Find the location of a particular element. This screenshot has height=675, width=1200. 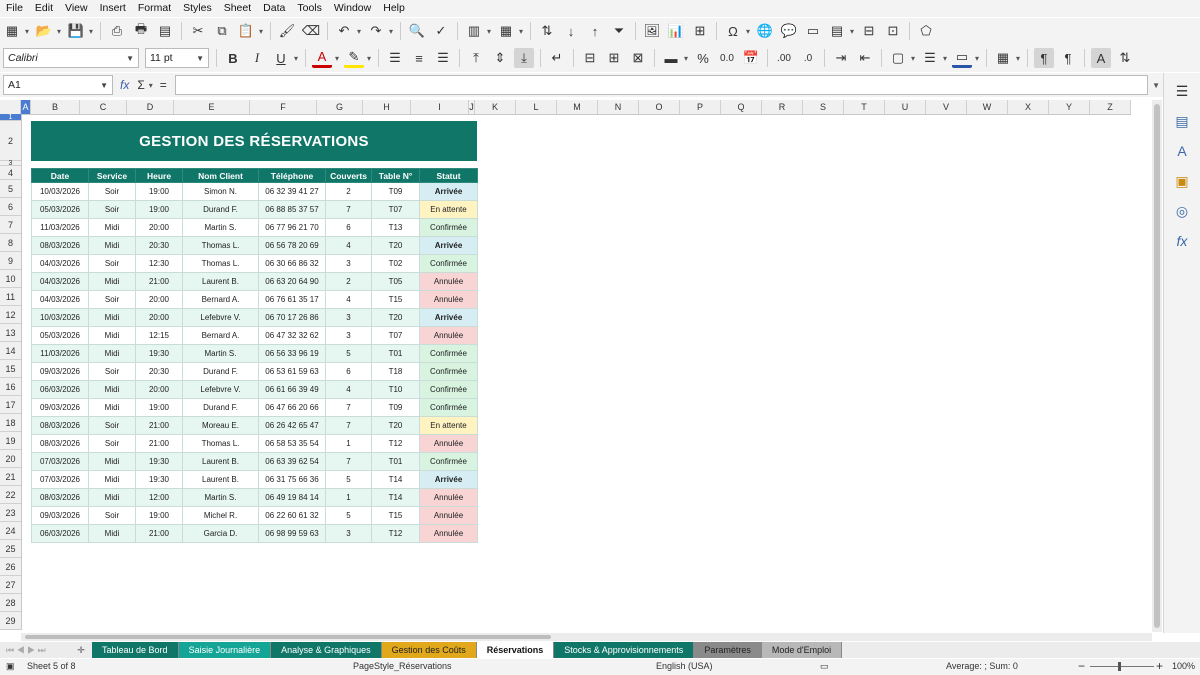

properties-icon: ▤ is located at coordinates (1182, 121).